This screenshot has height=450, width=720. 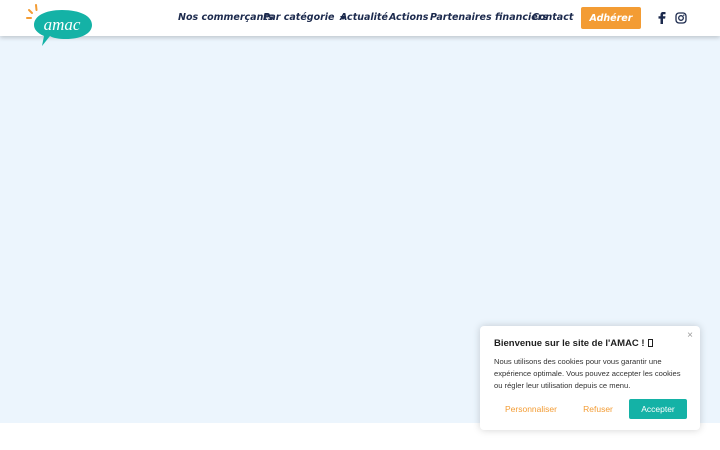 I want to click on accepter-button: Accepter, so click(x=658, y=409).